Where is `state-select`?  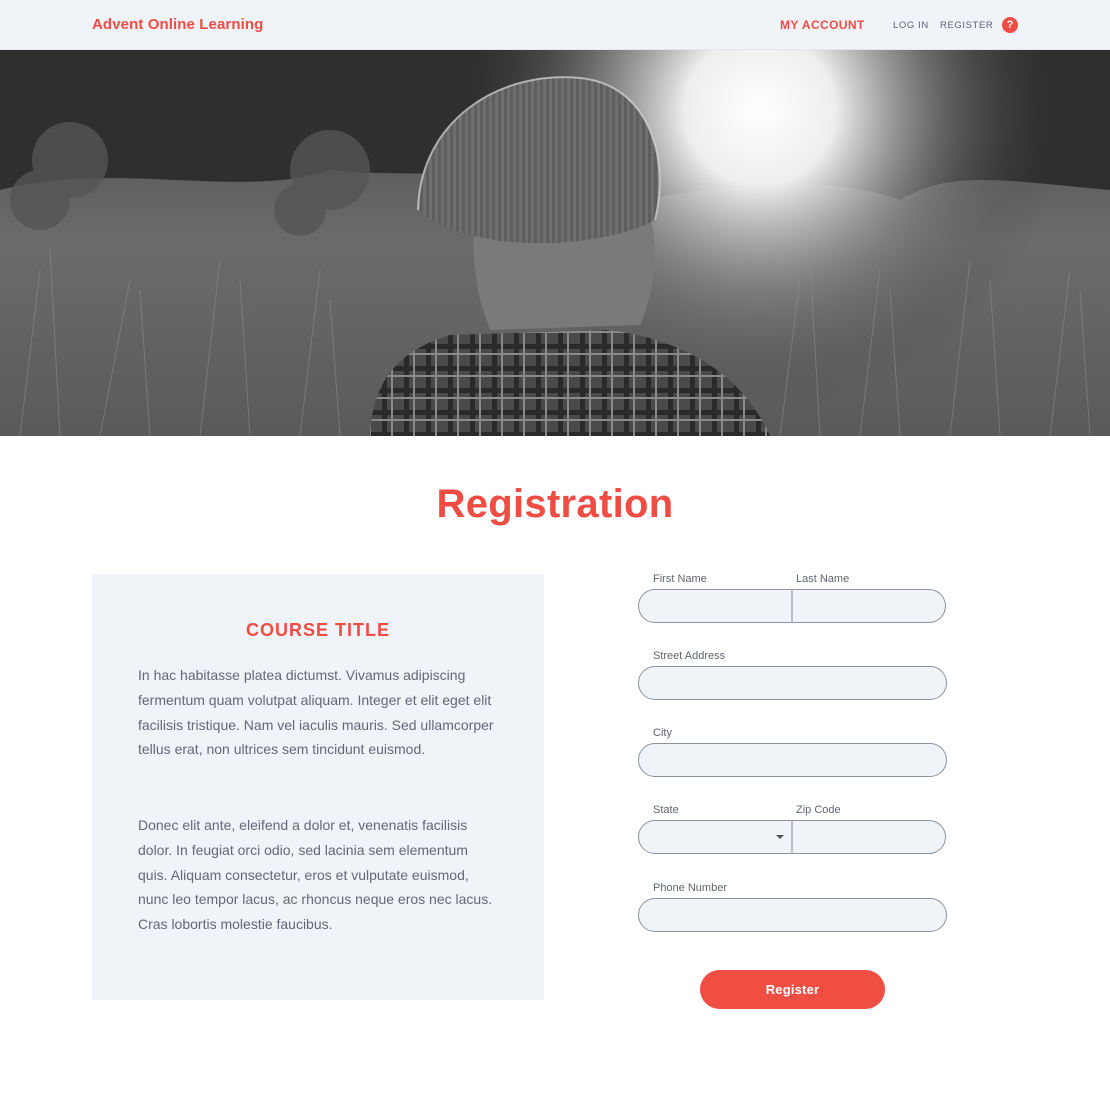 state-select is located at coordinates (715, 837).